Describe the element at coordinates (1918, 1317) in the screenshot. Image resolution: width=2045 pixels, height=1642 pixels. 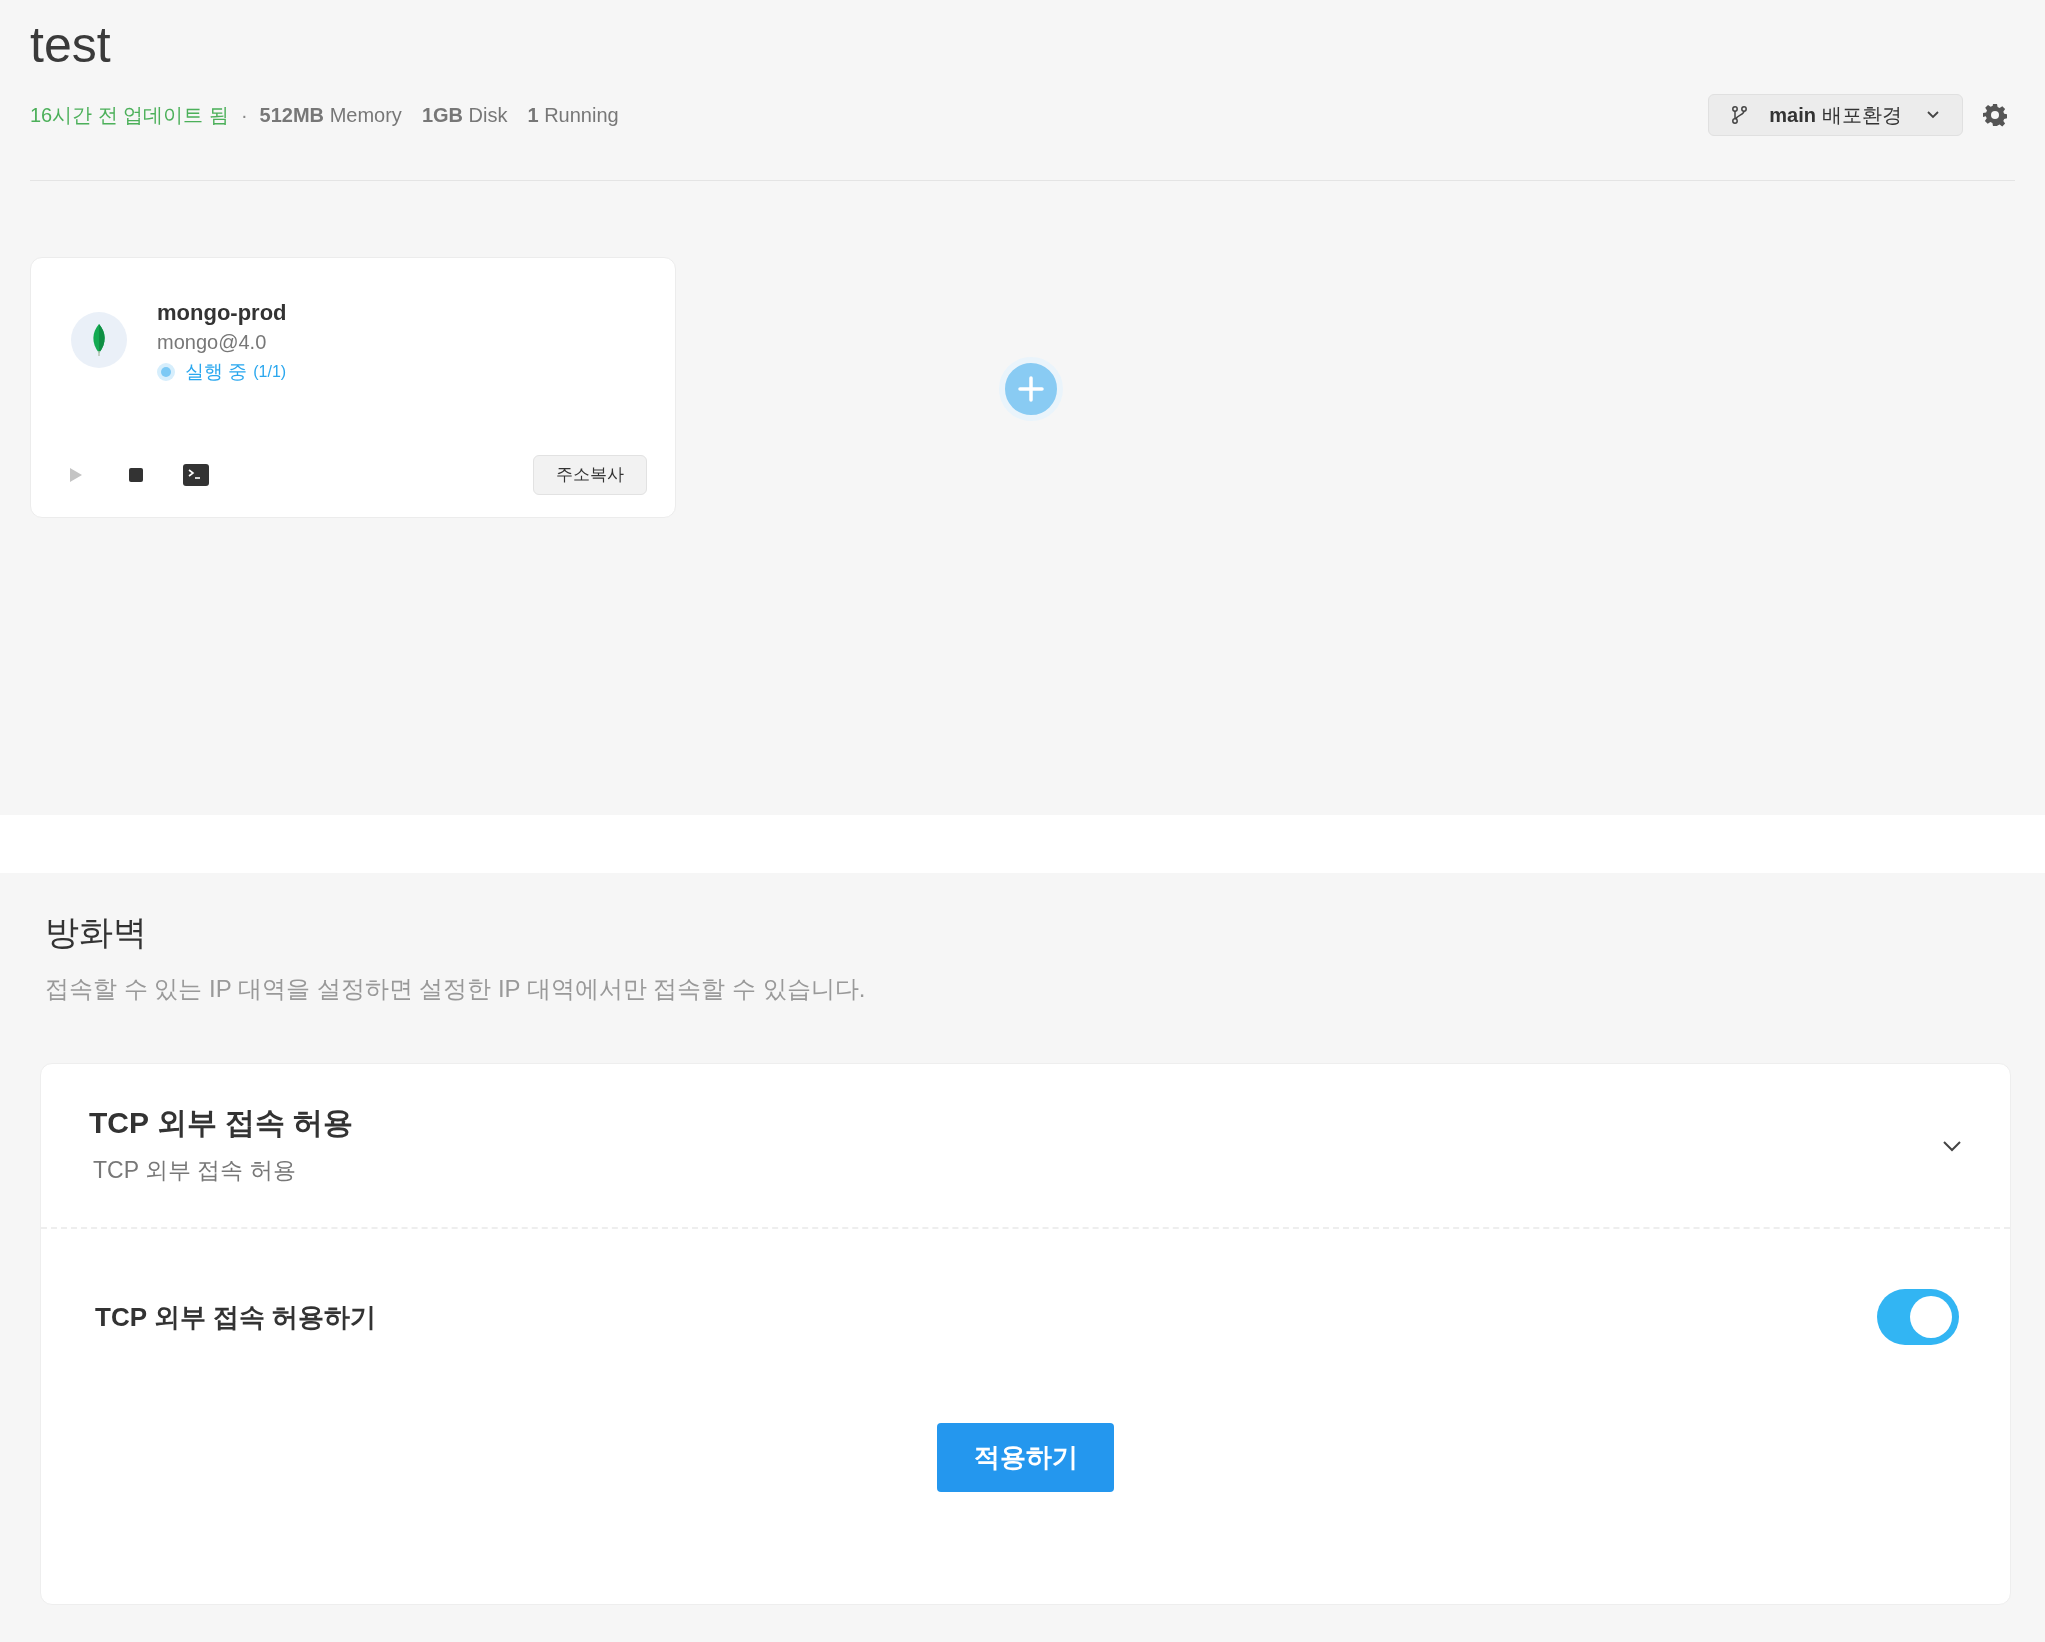
I see `toggle-switch` at that location.